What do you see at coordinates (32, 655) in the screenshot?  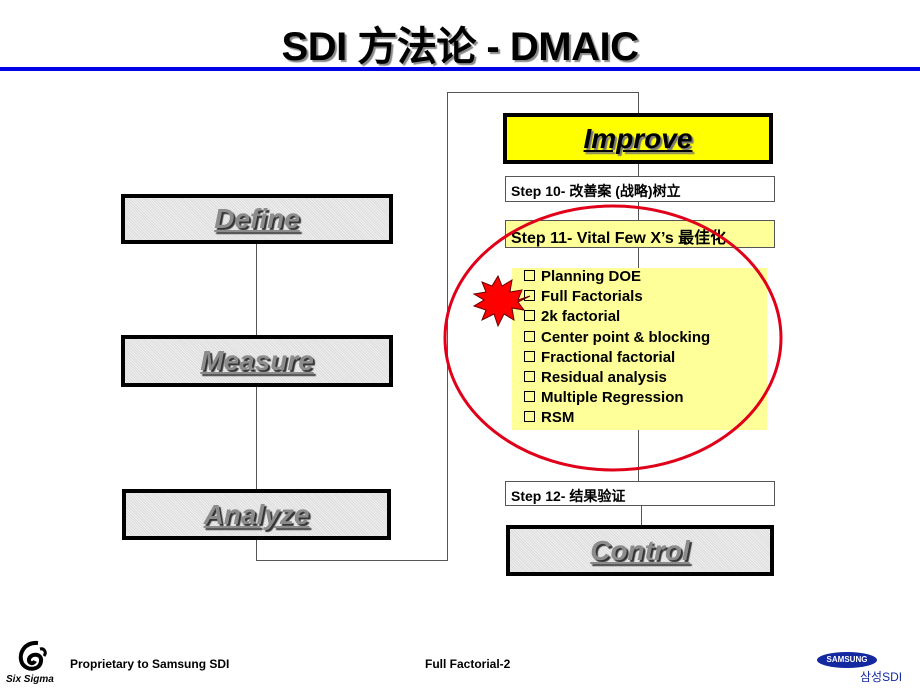 I see `six-sigma-logo-icon` at bounding box center [32, 655].